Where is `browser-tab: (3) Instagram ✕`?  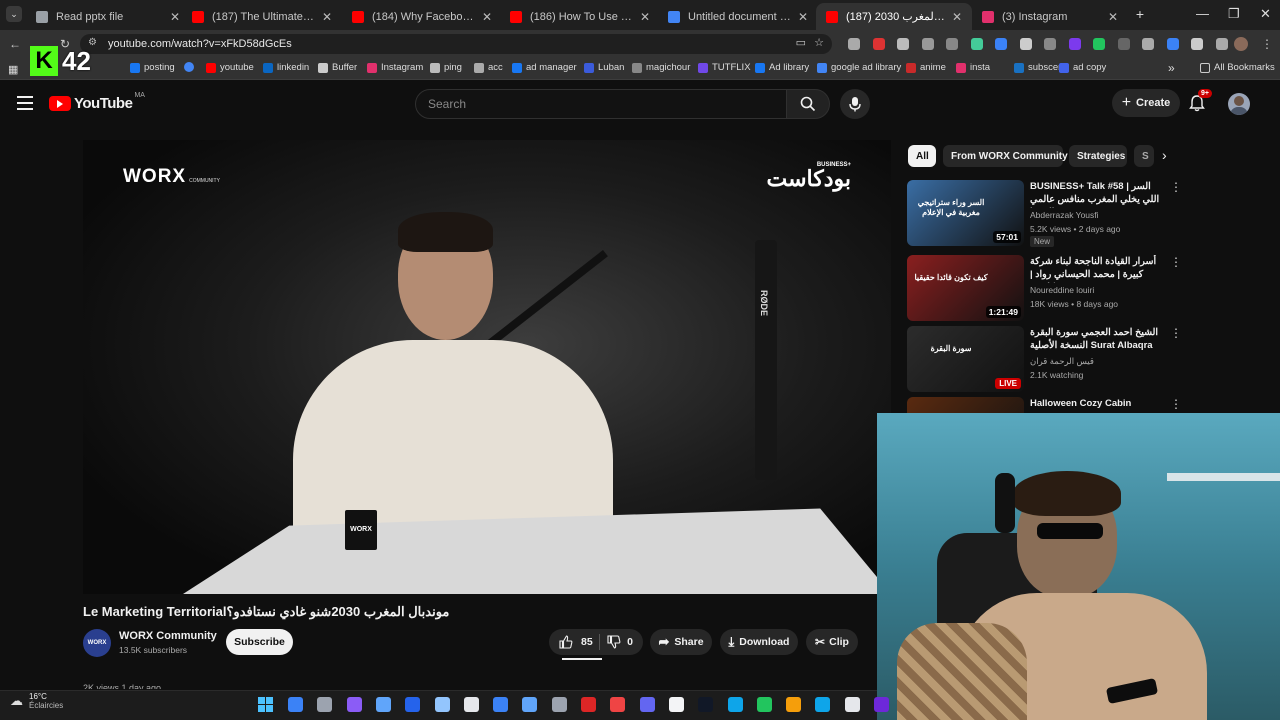
browser-tab: (3) Instagram ✕ is located at coordinates (1050, 16).